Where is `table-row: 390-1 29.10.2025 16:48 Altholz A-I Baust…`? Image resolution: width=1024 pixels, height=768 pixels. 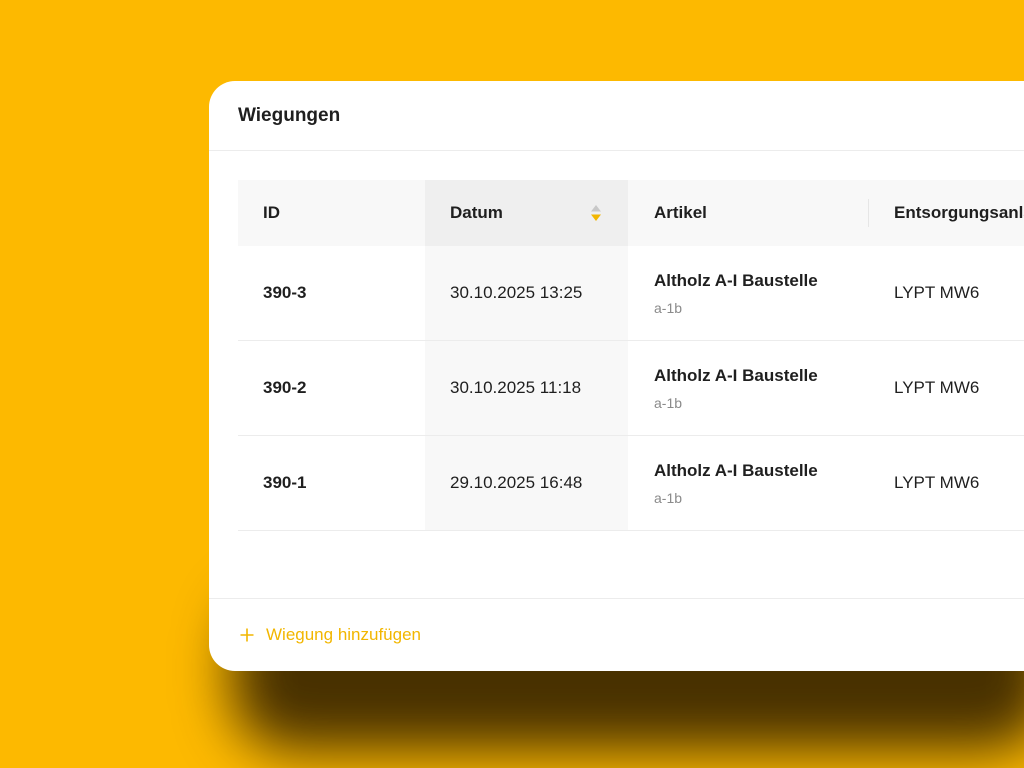
table-row: 390-1 29.10.2025 16:48 Altholz A-I Baust… is located at coordinates (631, 483).